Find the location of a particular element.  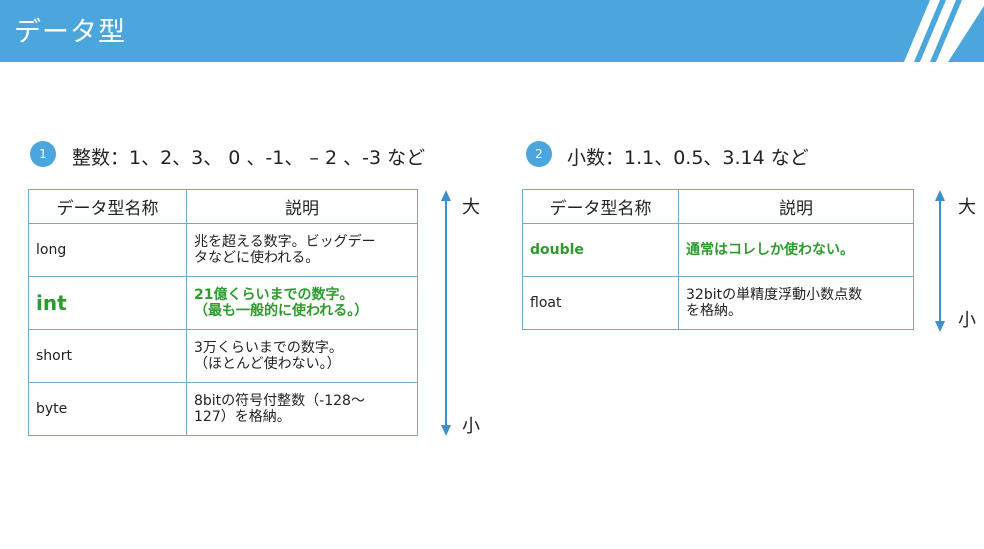

slide-title: データ型 is located at coordinates (70, 32).